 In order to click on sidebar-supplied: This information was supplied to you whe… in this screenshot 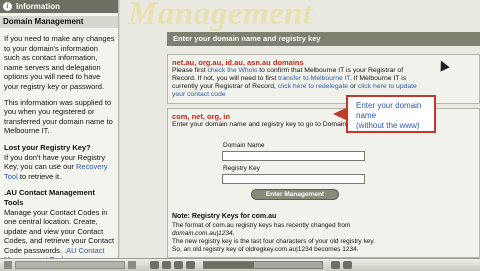, I will do `click(58, 116)`.